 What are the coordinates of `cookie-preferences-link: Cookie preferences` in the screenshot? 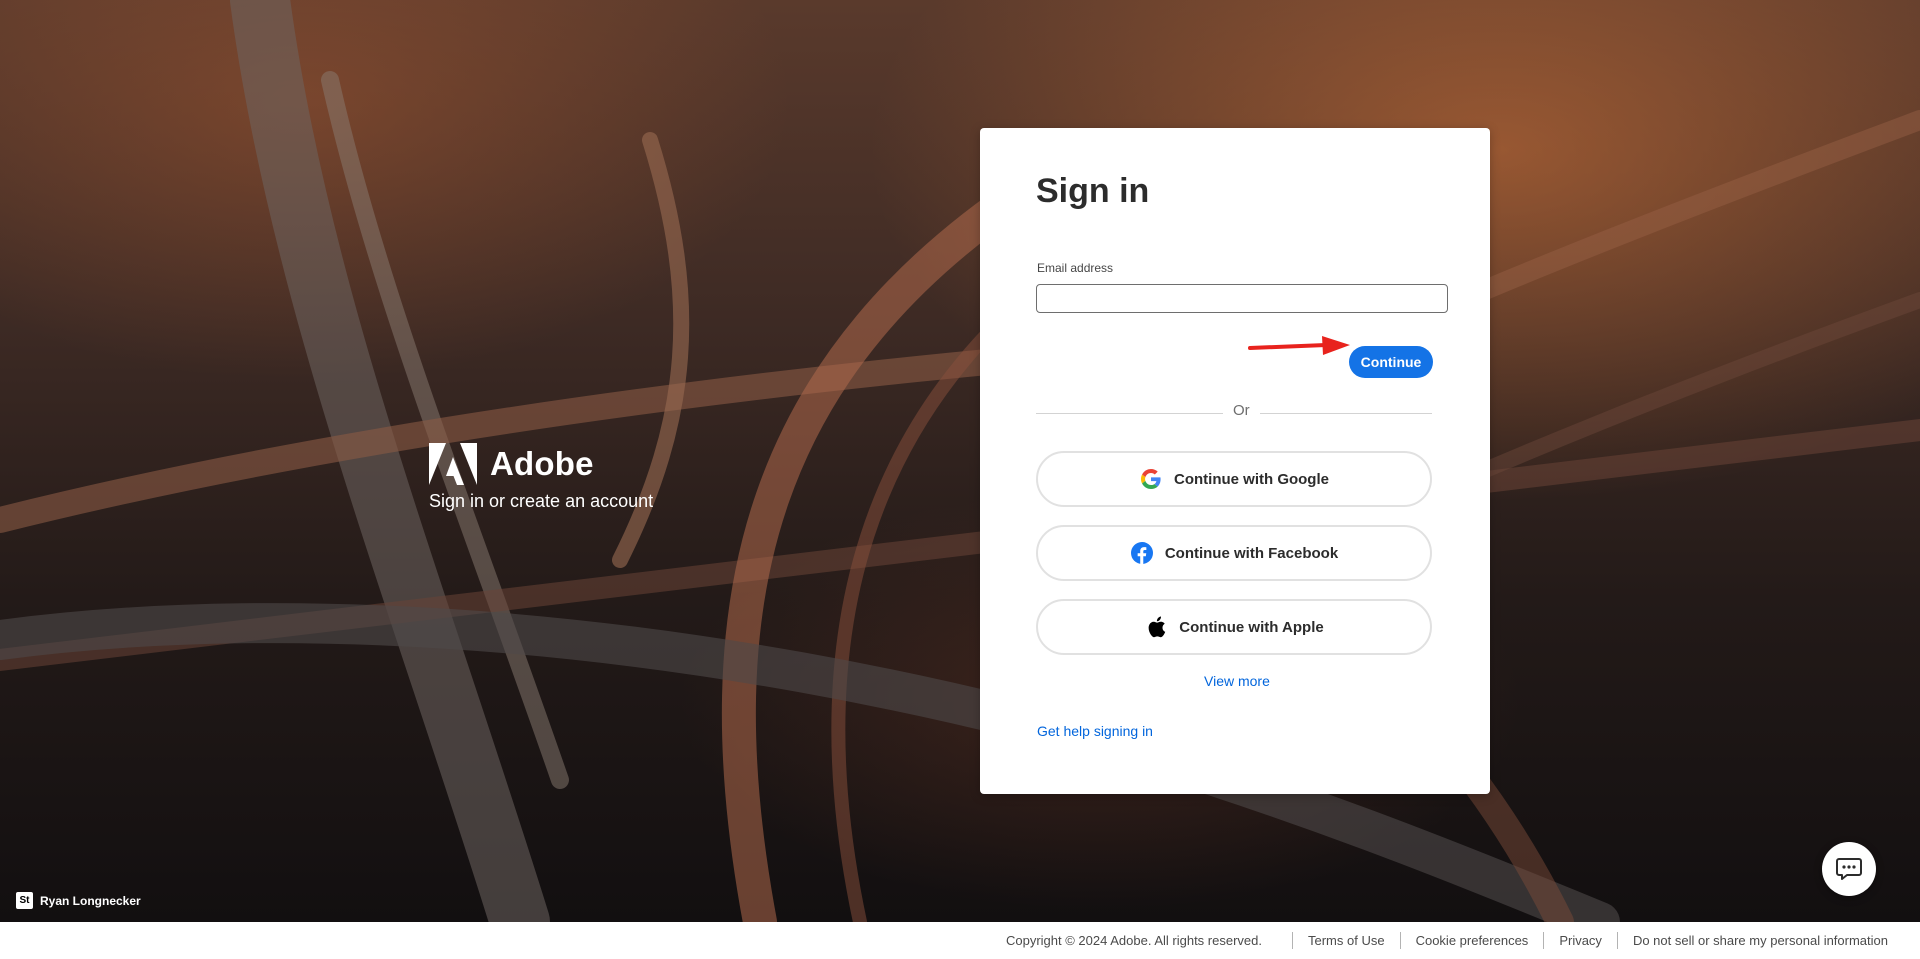 It's located at (1472, 940).